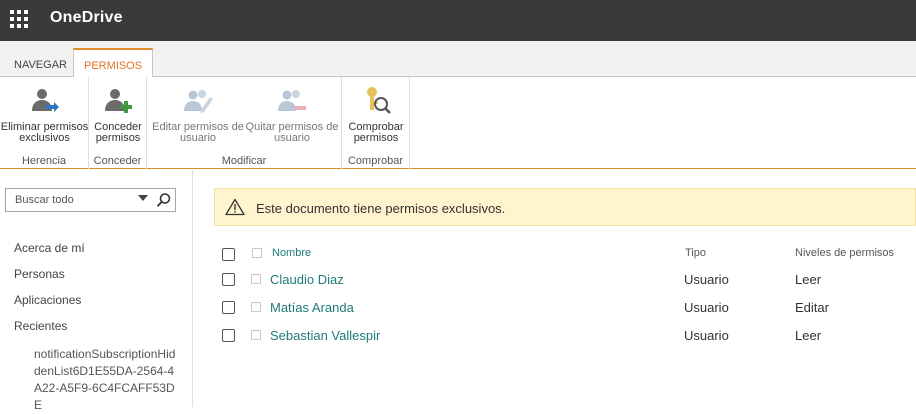 This screenshot has height=414, width=916. What do you see at coordinates (49, 248) in the screenshot?
I see `nav-link-acerca-de-mi: Acerca de mí` at bounding box center [49, 248].